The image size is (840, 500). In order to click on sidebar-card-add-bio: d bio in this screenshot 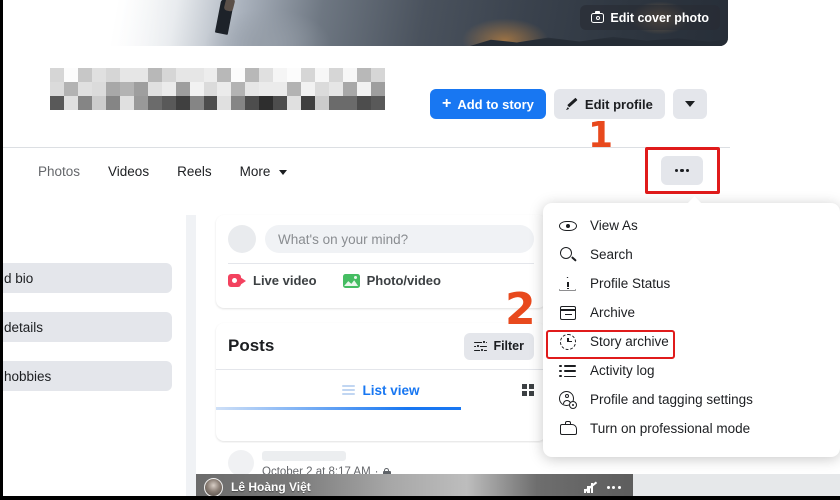, I will do `click(86, 278)`.